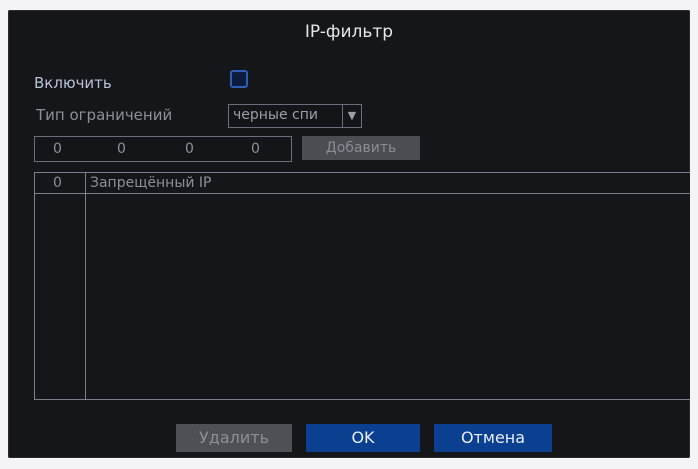 The image size is (698, 469). I want to click on restriction-type-label: Тип ограничений, so click(104, 115).